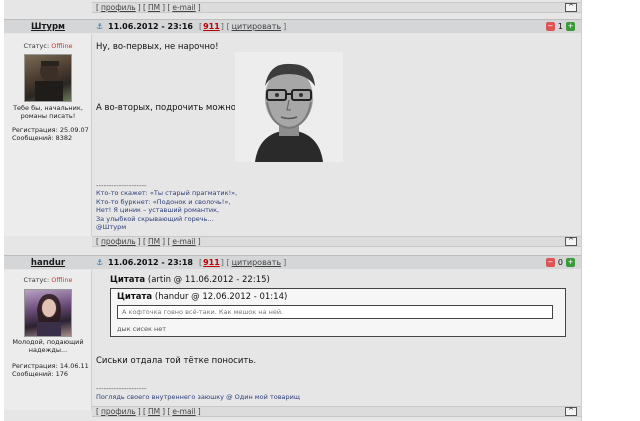 This screenshot has height=421, width=640. I want to click on post-image, so click(289, 107).